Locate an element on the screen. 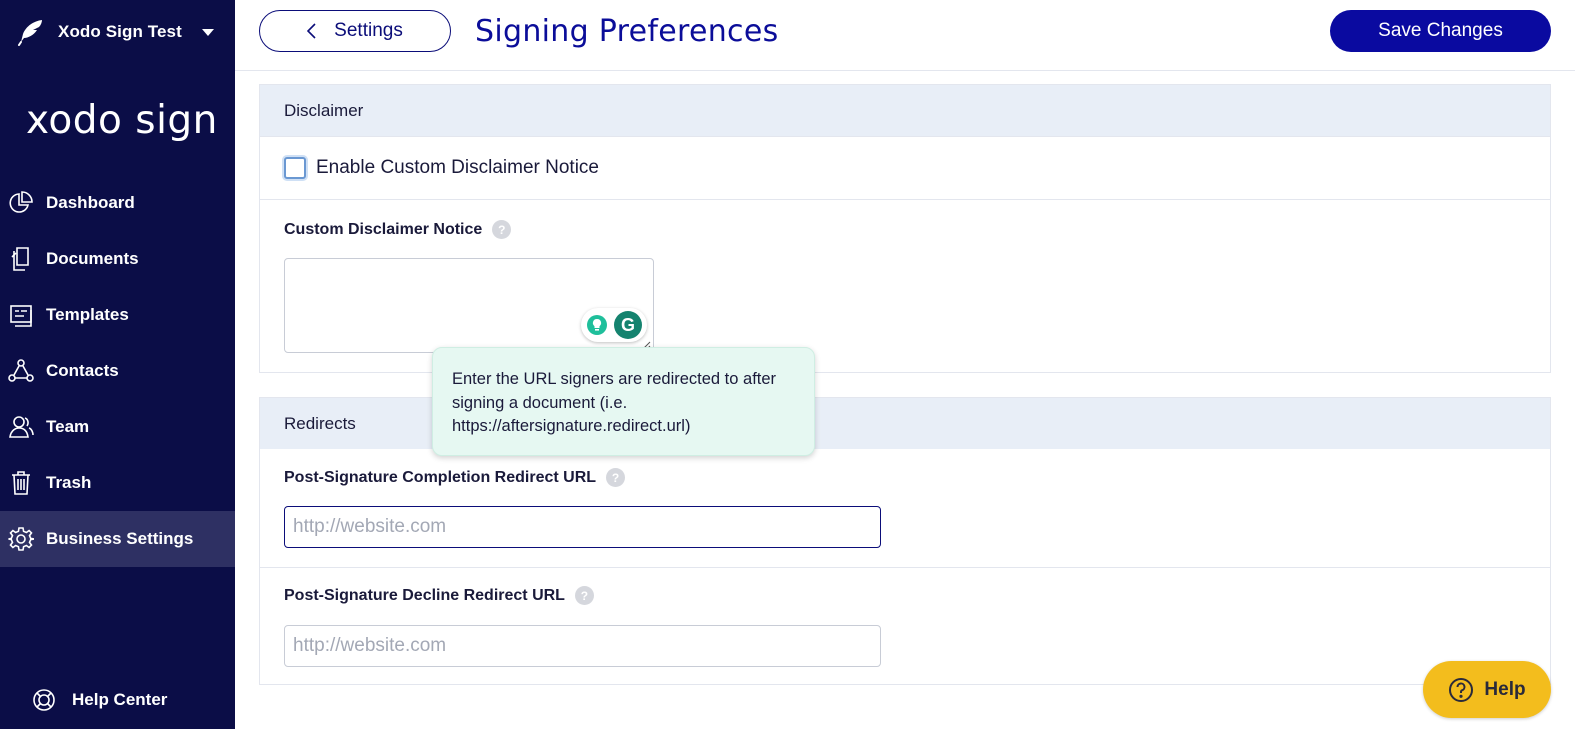  documents-icon is located at coordinates (20, 259).